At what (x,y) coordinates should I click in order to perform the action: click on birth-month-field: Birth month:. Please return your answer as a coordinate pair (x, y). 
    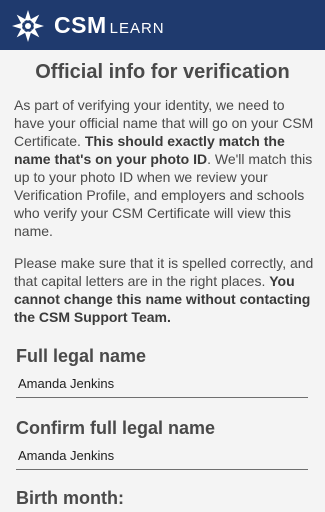
    Looking at the image, I should click on (162, 498).